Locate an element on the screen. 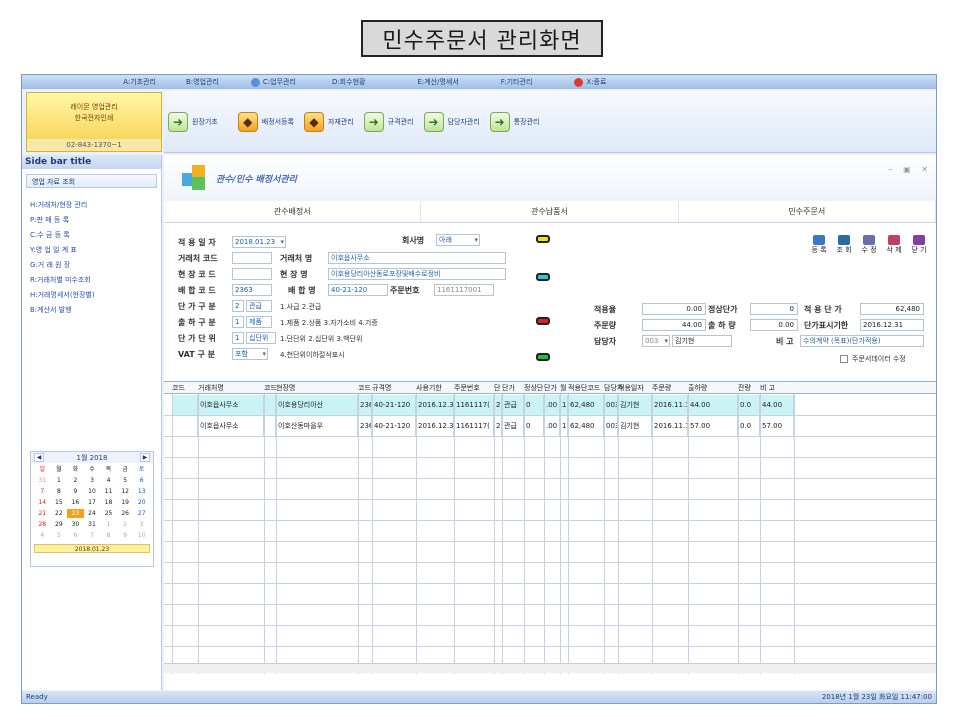  manager-input: 김기현 is located at coordinates (702, 341).